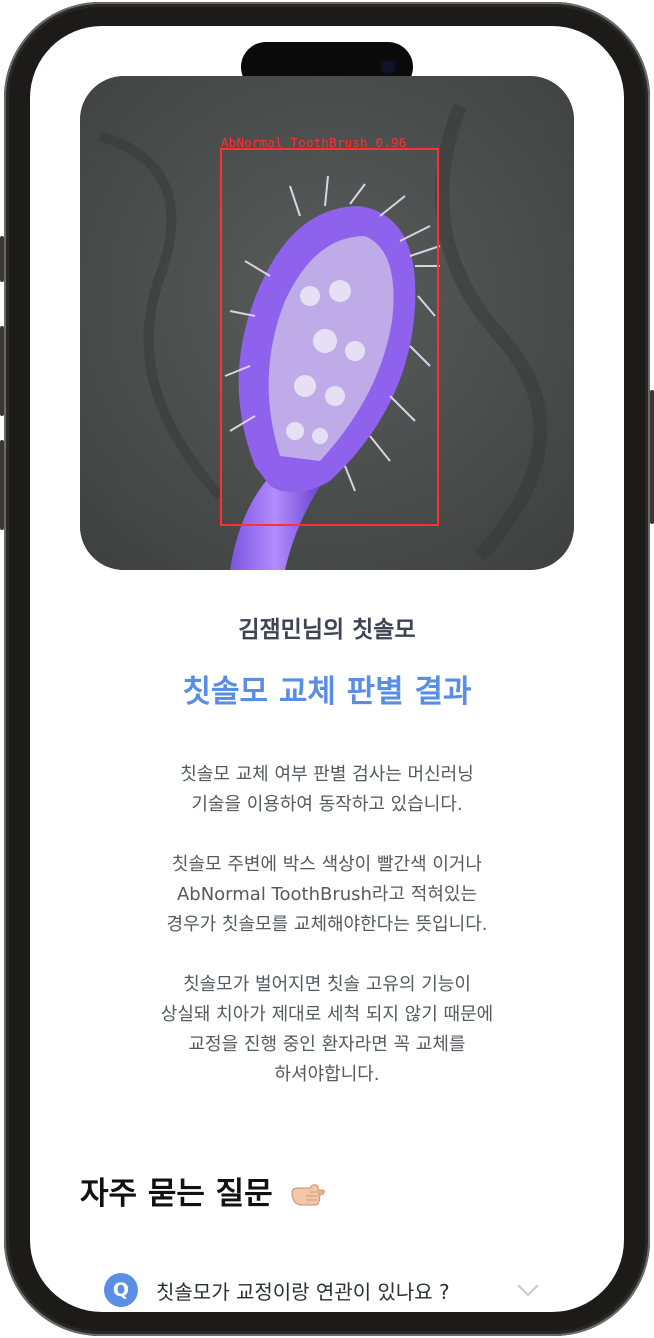  I want to click on front-camera-icon, so click(388, 67).